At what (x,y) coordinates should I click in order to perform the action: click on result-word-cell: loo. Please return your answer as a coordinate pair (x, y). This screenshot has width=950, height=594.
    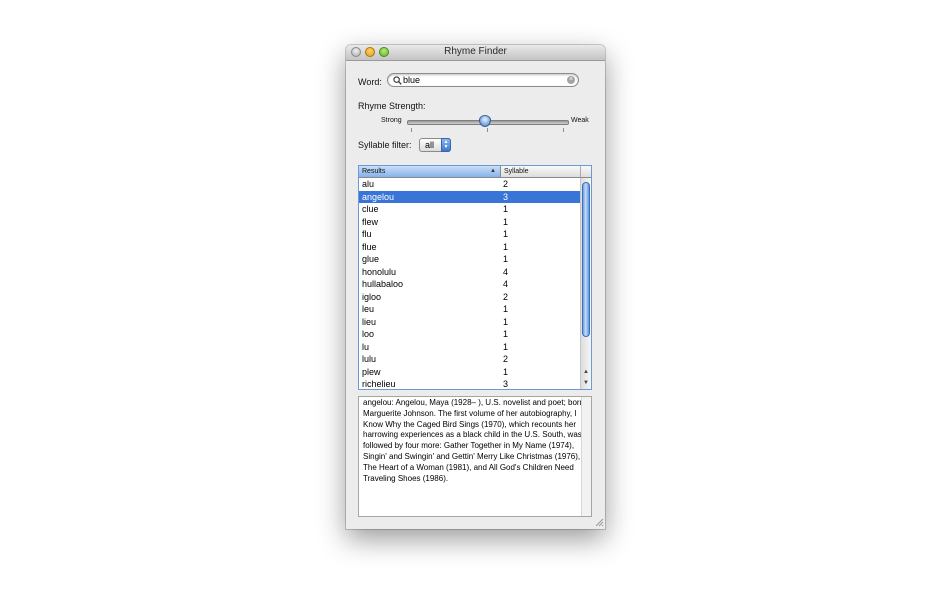
    Looking at the image, I should click on (368, 334).